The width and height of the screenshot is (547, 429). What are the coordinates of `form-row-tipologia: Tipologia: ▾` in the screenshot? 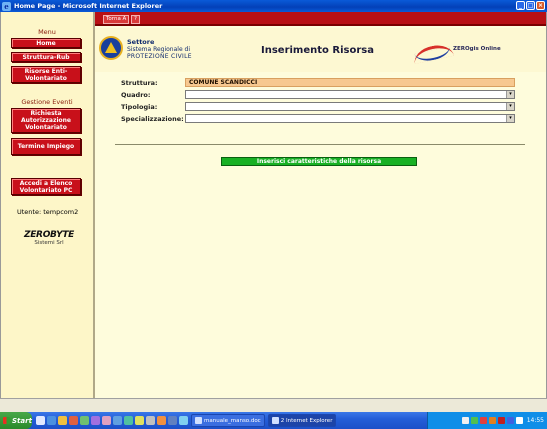 It's located at (320, 107).